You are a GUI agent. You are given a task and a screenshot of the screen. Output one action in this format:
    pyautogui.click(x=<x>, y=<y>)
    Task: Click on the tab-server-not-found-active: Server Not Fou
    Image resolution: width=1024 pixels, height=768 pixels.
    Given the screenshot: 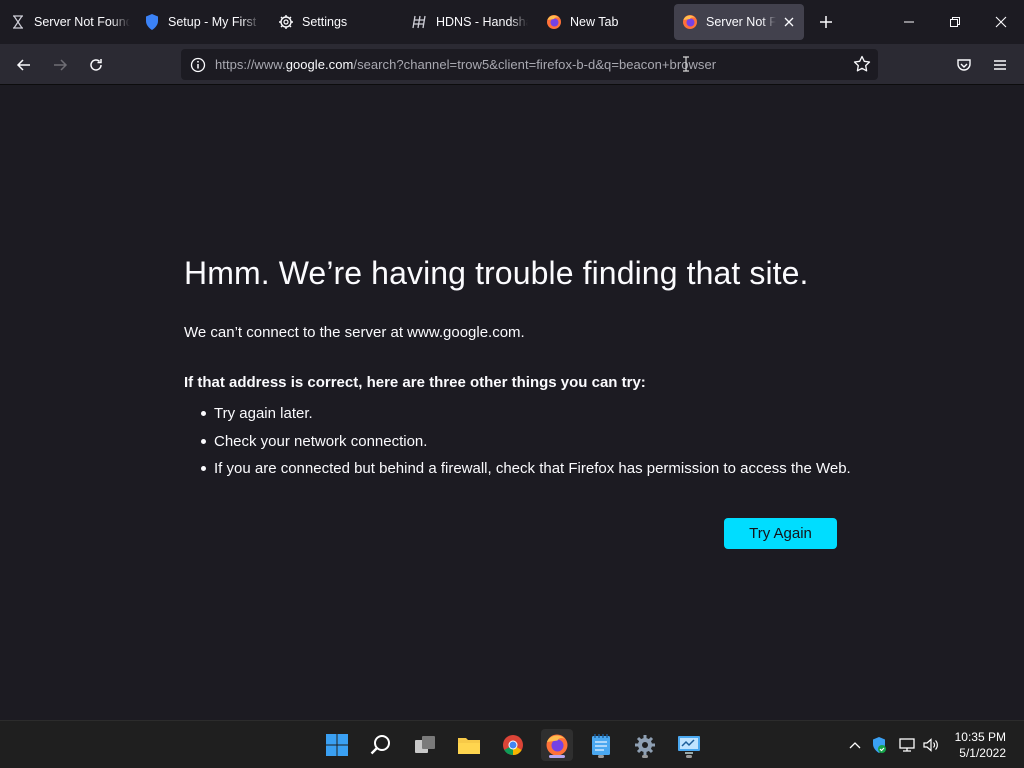 What is the action you would take?
    pyautogui.click(x=739, y=22)
    